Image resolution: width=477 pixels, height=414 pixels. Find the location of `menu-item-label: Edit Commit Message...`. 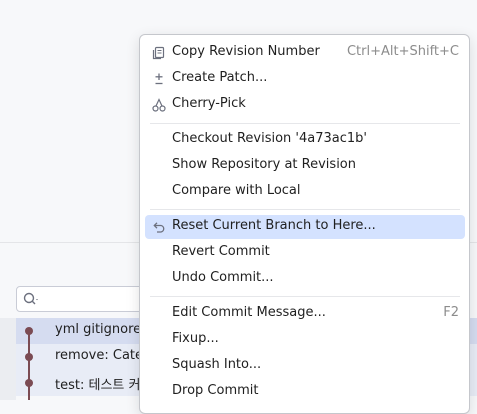

menu-item-label: Edit Commit Message... is located at coordinates (249, 312).